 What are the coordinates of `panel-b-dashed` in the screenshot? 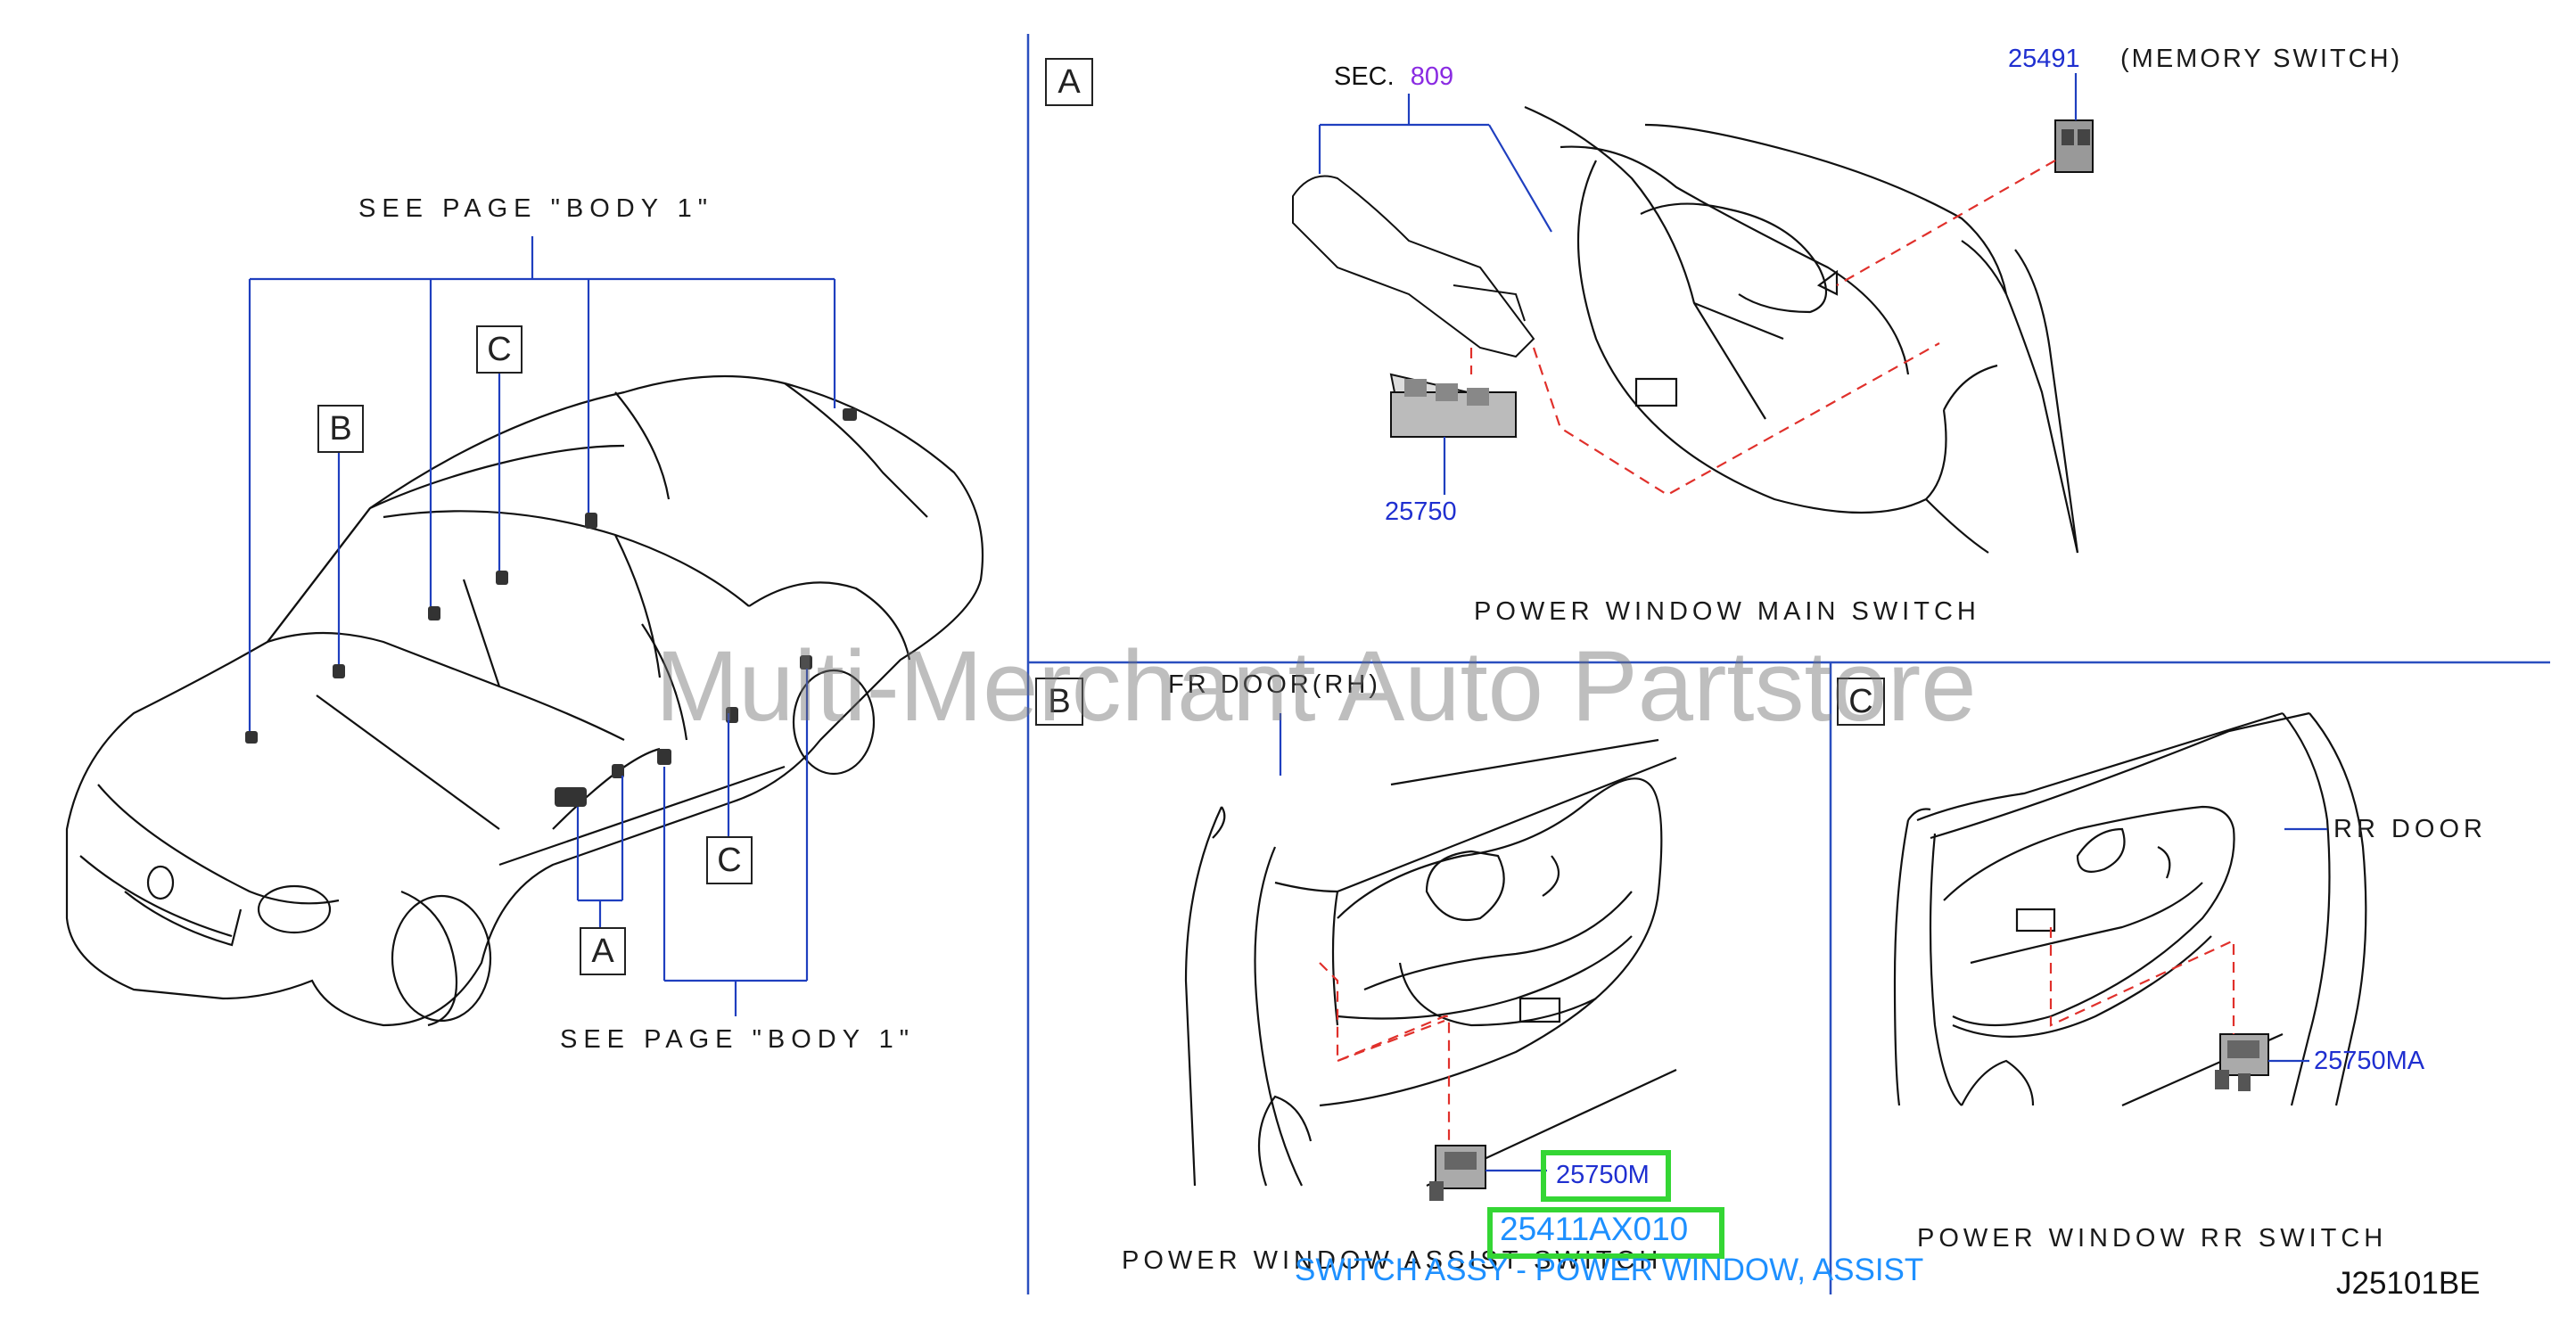 It's located at (1385, 1051).